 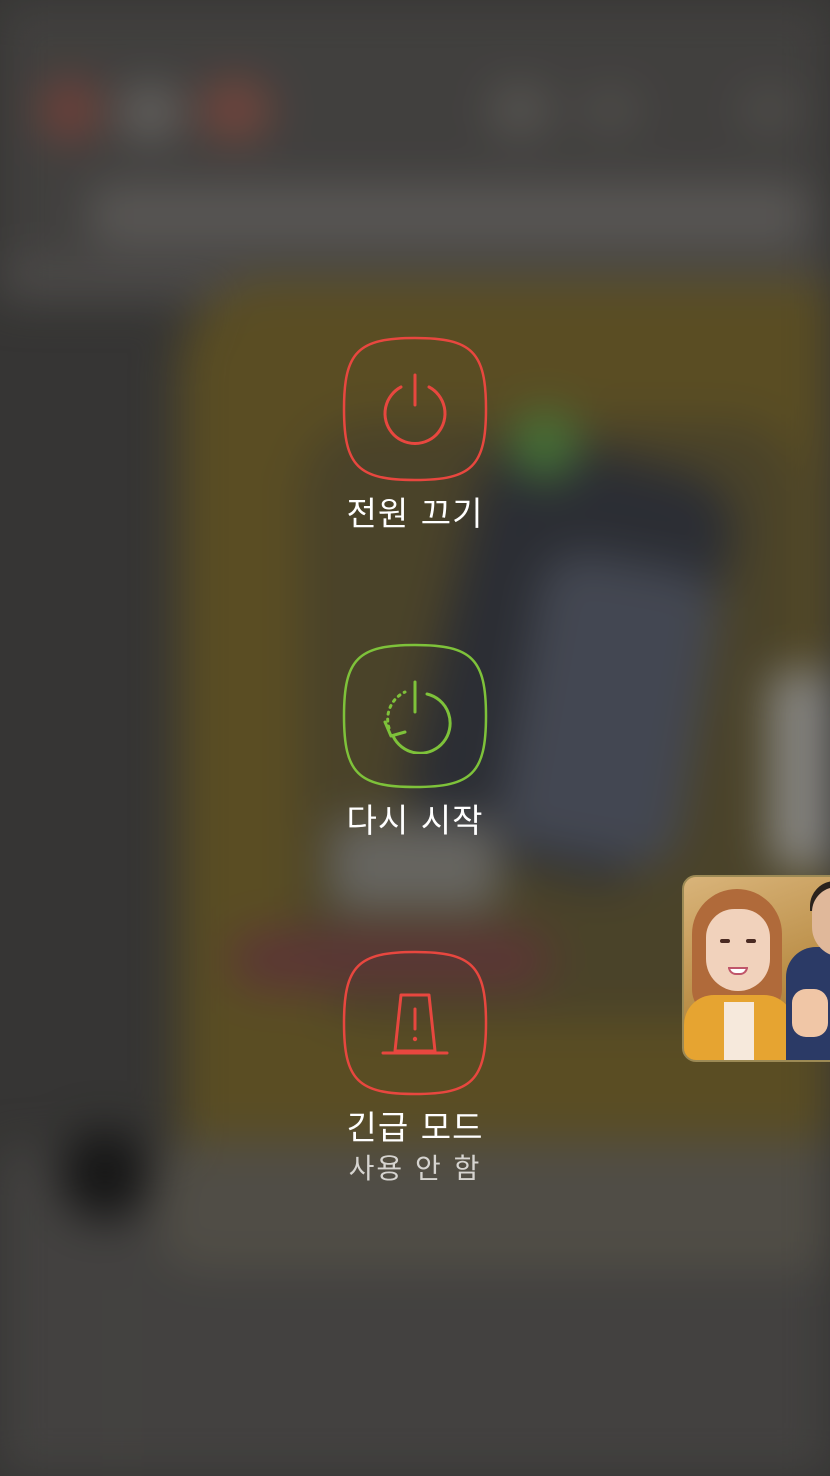 What do you see at coordinates (415, 820) in the screenshot?
I see `restart-label: 다시 시작` at bounding box center [415, 820].